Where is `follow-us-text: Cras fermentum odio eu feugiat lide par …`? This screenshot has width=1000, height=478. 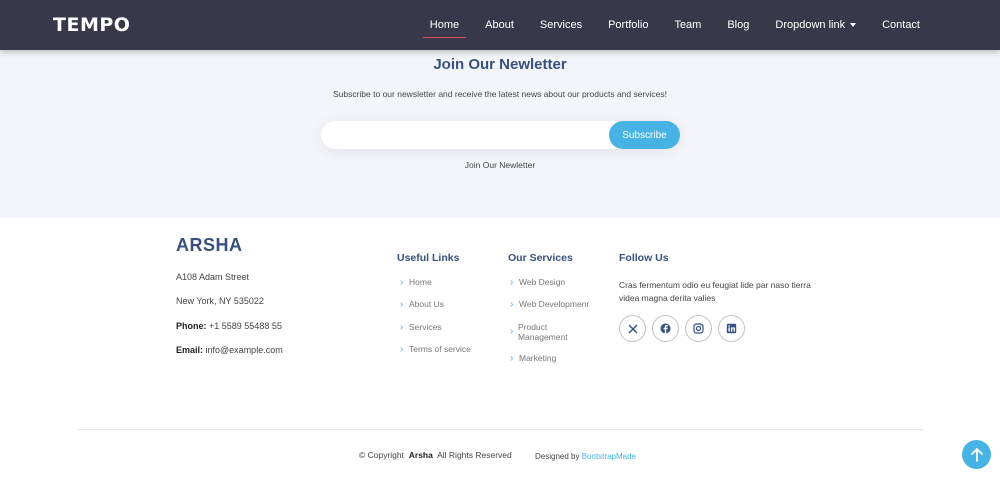 follow-us-text: Cras fermentum odio eu feugiat lide par … is located at coordinates (715, 291).